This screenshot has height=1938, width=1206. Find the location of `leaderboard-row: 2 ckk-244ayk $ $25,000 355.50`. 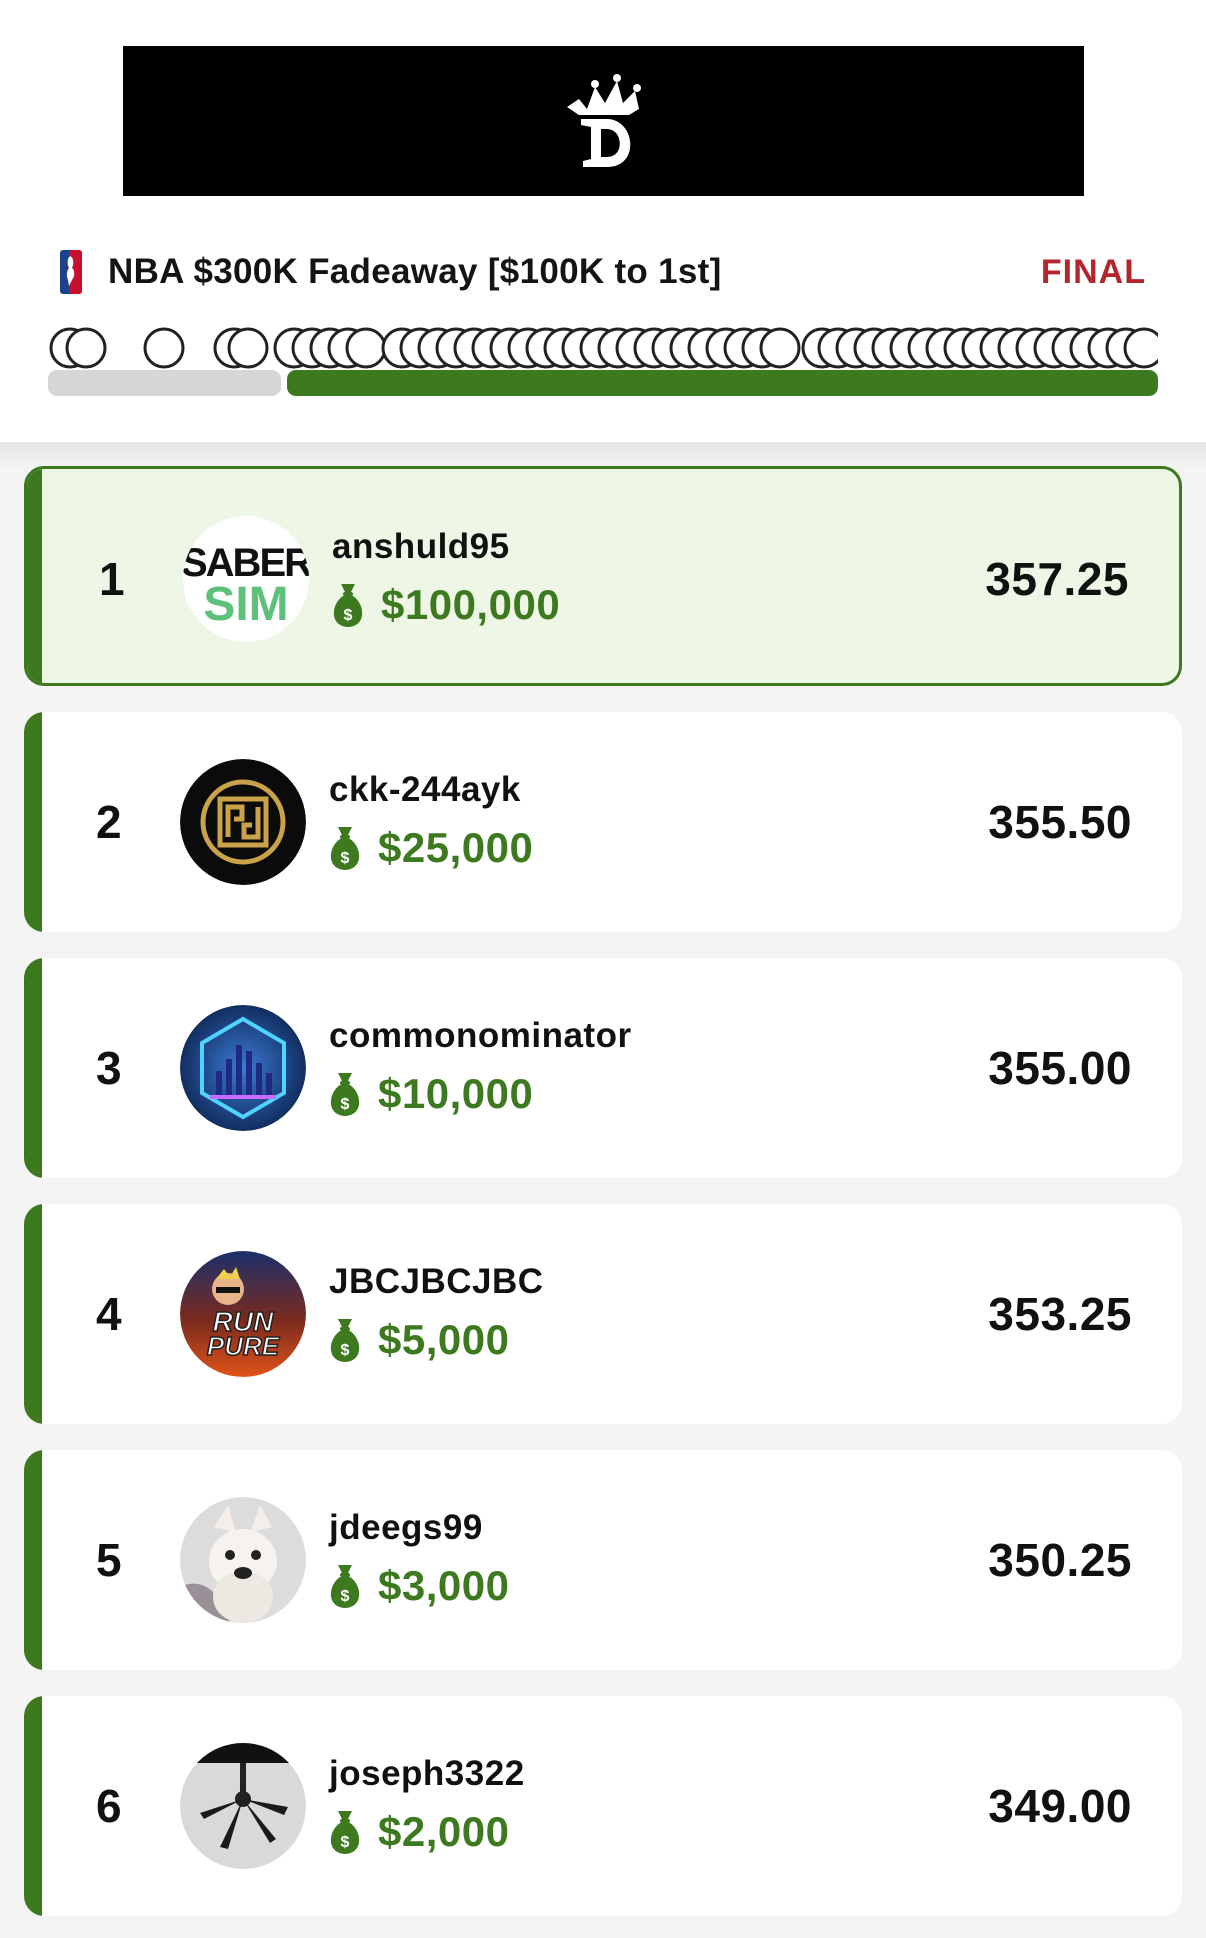

leaderboard-row: 2 ckk-244ayk $ $25,000 355.50 is located at coordinates (603, 822).